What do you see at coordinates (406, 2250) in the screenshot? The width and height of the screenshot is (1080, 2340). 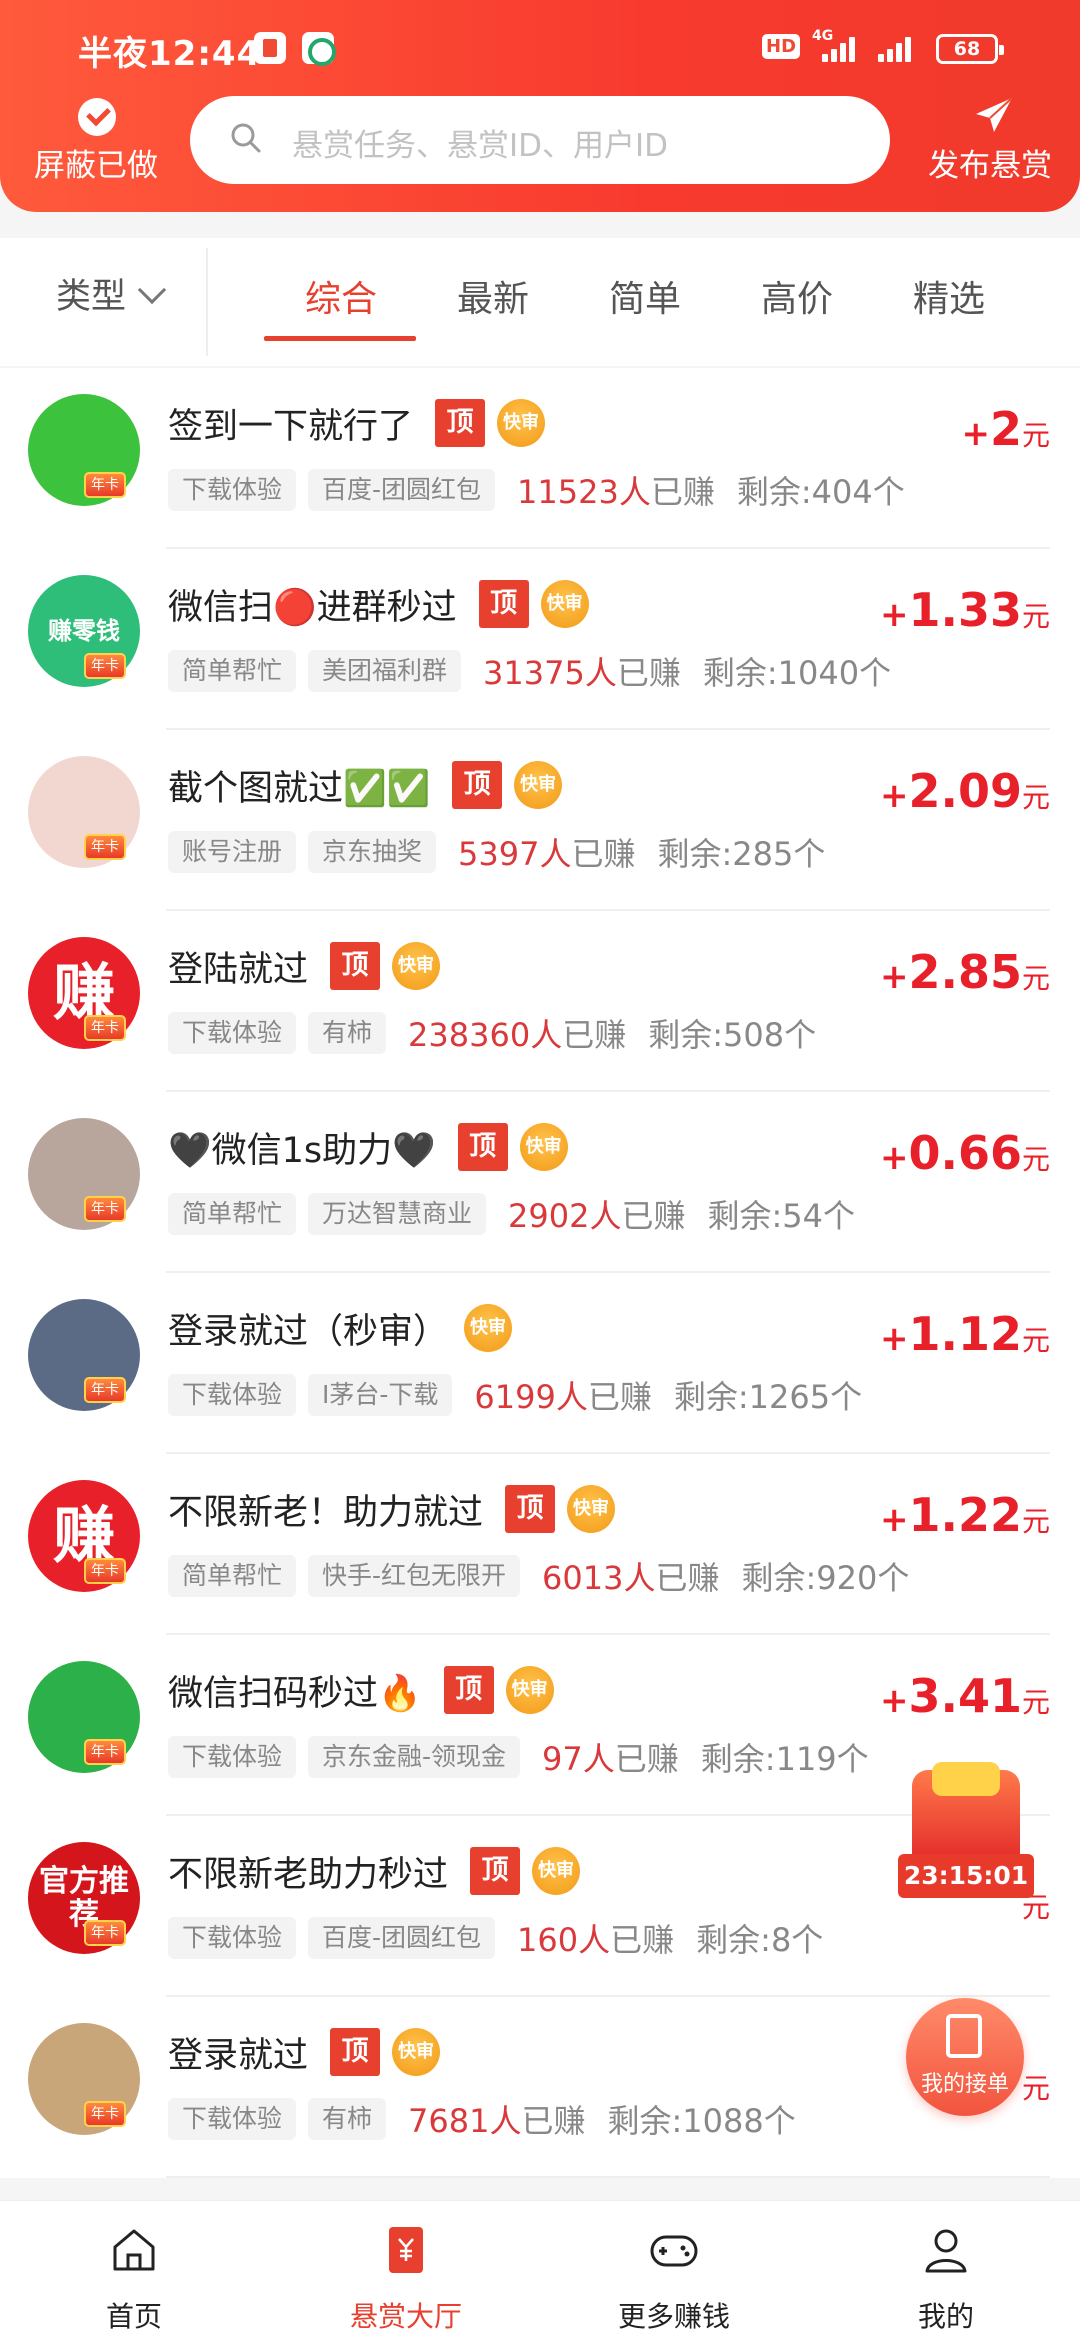 I see `reward-hall-icon` at bounding box center [406, 2250].